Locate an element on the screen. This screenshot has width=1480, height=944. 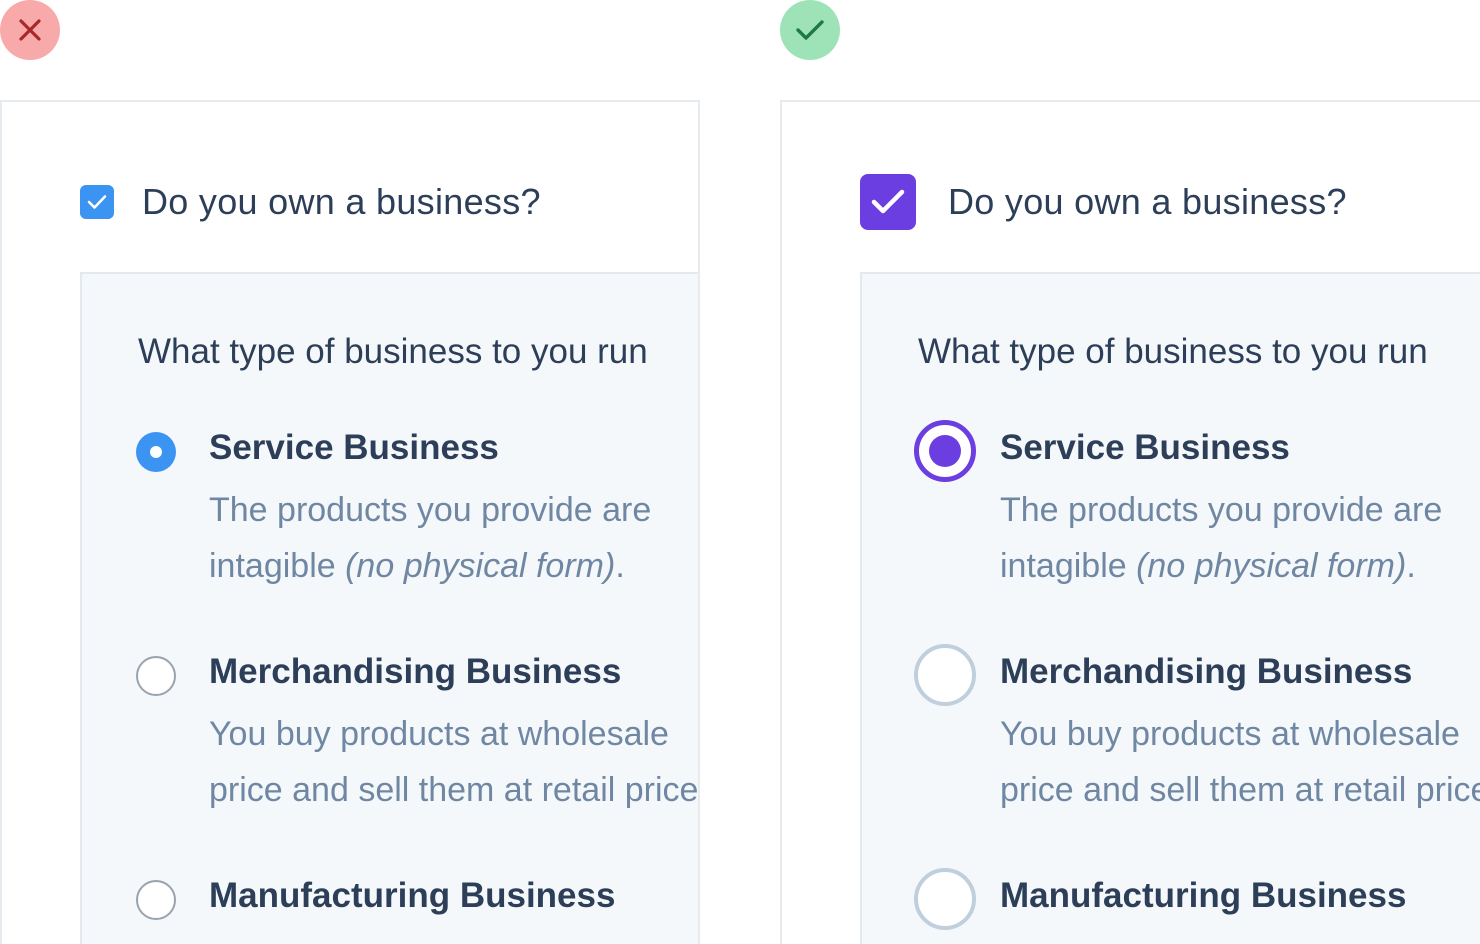
bad-example-badge is located at coordinates (30, 30).